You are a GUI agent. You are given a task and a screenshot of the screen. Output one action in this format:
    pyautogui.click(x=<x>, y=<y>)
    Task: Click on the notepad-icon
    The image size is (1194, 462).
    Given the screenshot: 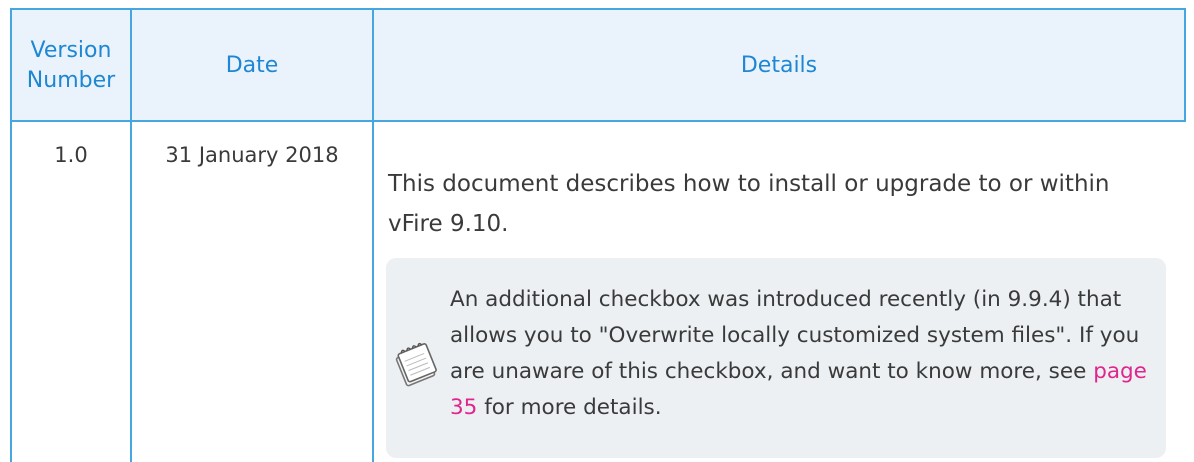 What is the action you would take?
    pyautogui.click(x=417, y=365)
    